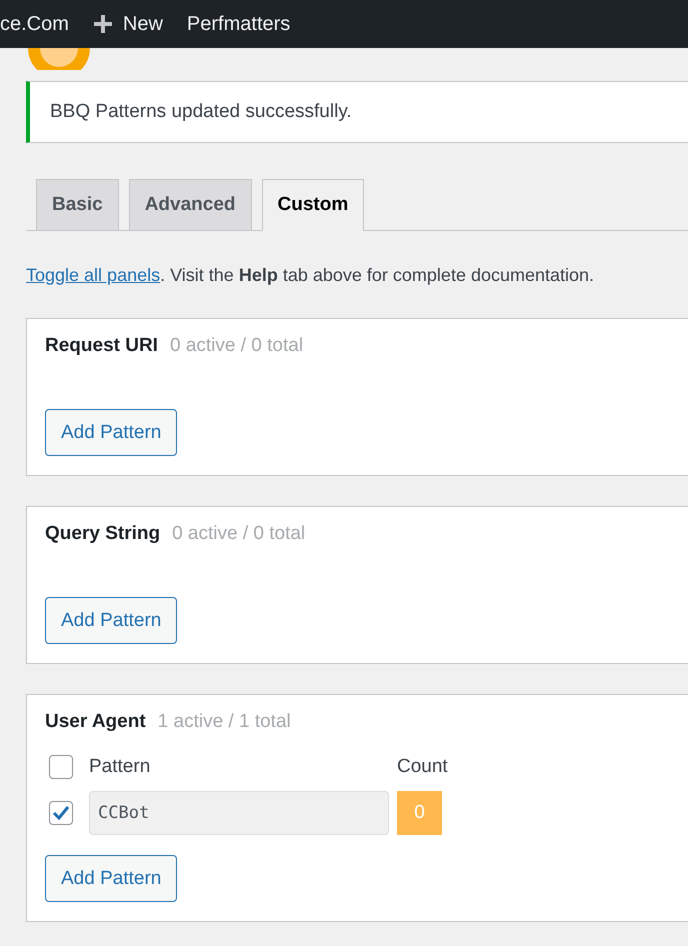  I want to click on plus-icon, so click(102, 24).